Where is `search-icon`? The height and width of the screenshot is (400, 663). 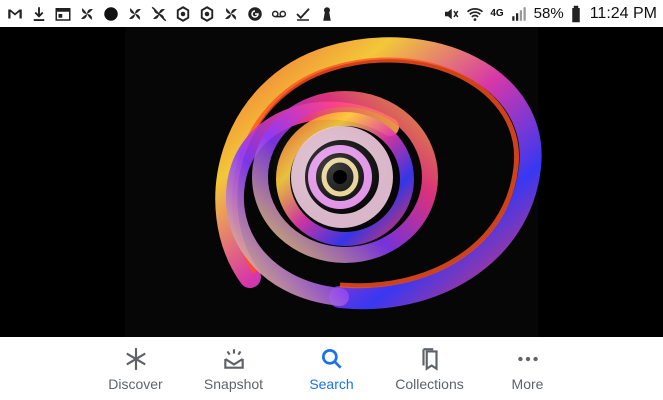
search-icon is located at coordinates (332, 359).